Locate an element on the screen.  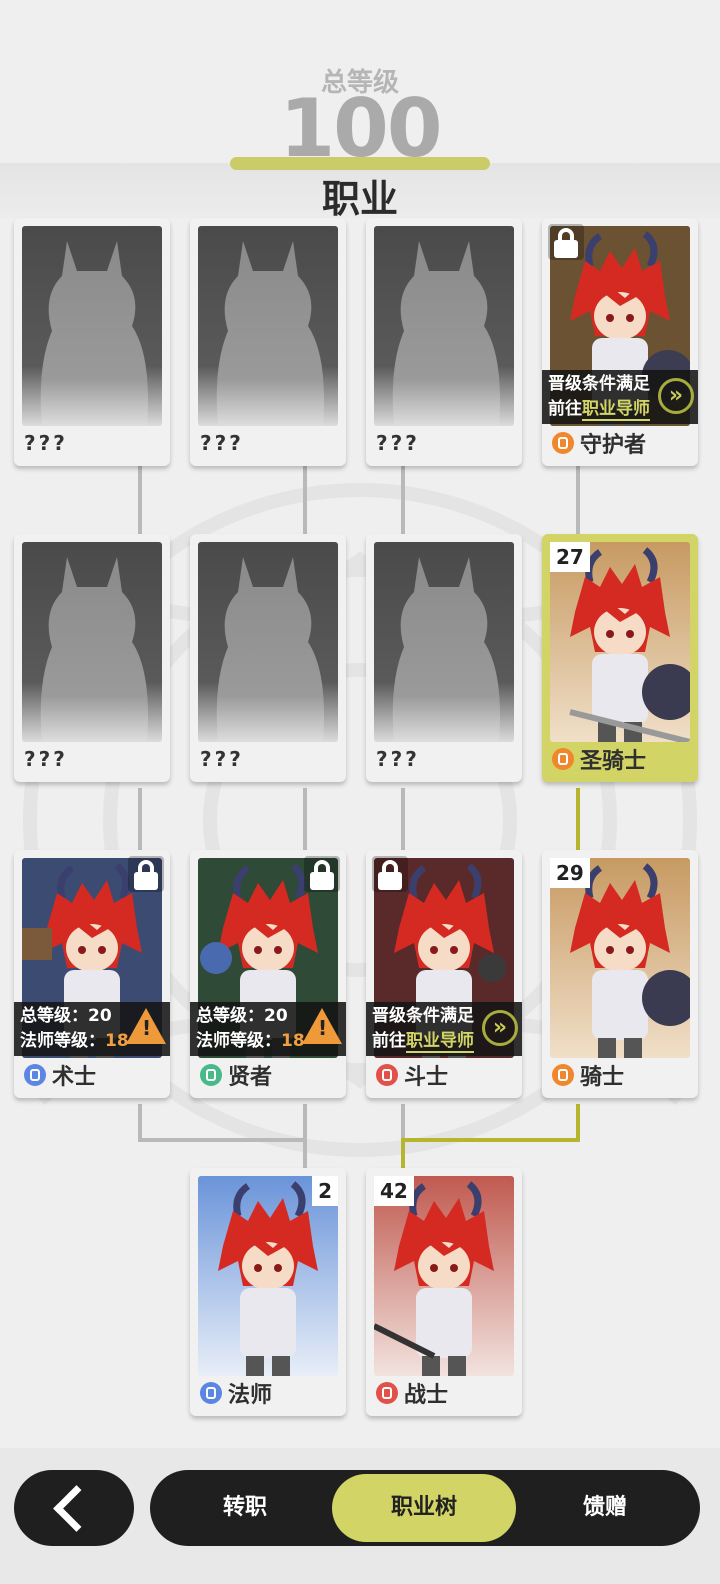
tab-class-tree: 职业树 is located at coordinates (424, 1508).